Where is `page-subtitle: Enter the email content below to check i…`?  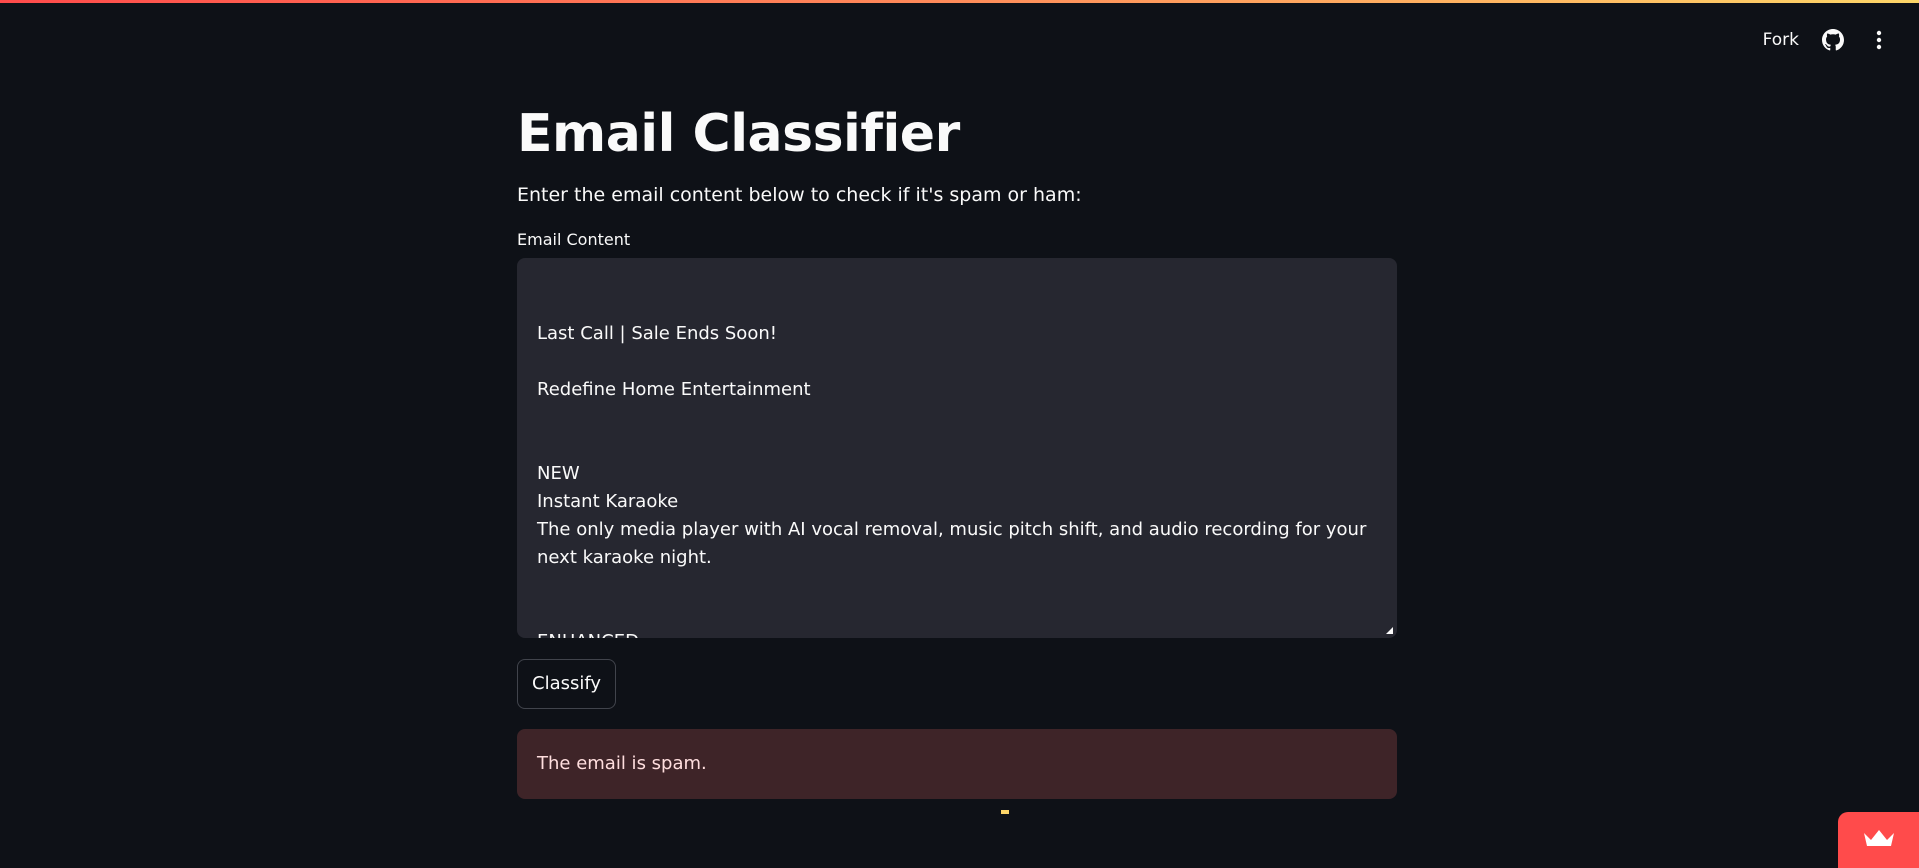
page-subtitle: Enter the email content below to check i… is located at coordinates (799, 195).